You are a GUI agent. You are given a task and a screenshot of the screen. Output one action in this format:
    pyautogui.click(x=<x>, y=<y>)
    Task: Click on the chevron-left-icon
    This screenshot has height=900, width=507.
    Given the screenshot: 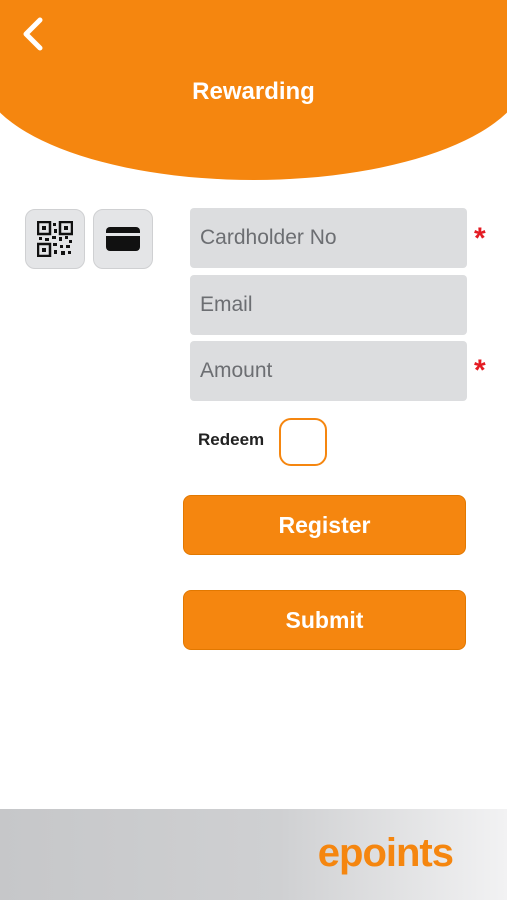 What is the action you would take?
    pyautogui.click(x=33, y=34)
    